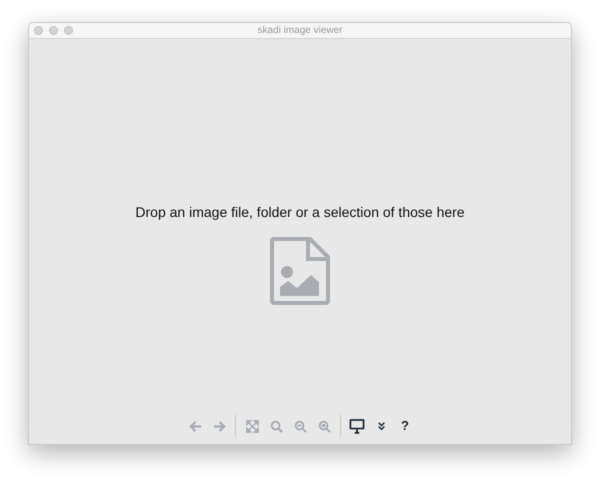 This screenshot has height=479, width=600. I want to click on zoom-in-icon, so click(324, 426).